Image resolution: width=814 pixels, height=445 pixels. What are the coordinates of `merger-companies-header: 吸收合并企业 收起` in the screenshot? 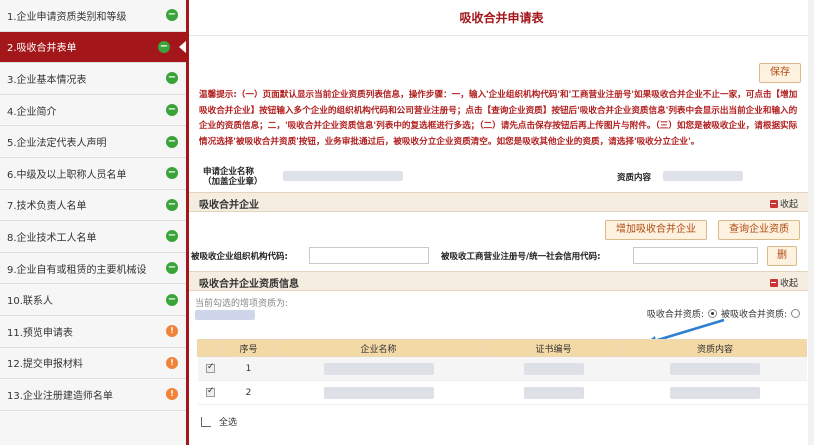 It's located at (501, 202).